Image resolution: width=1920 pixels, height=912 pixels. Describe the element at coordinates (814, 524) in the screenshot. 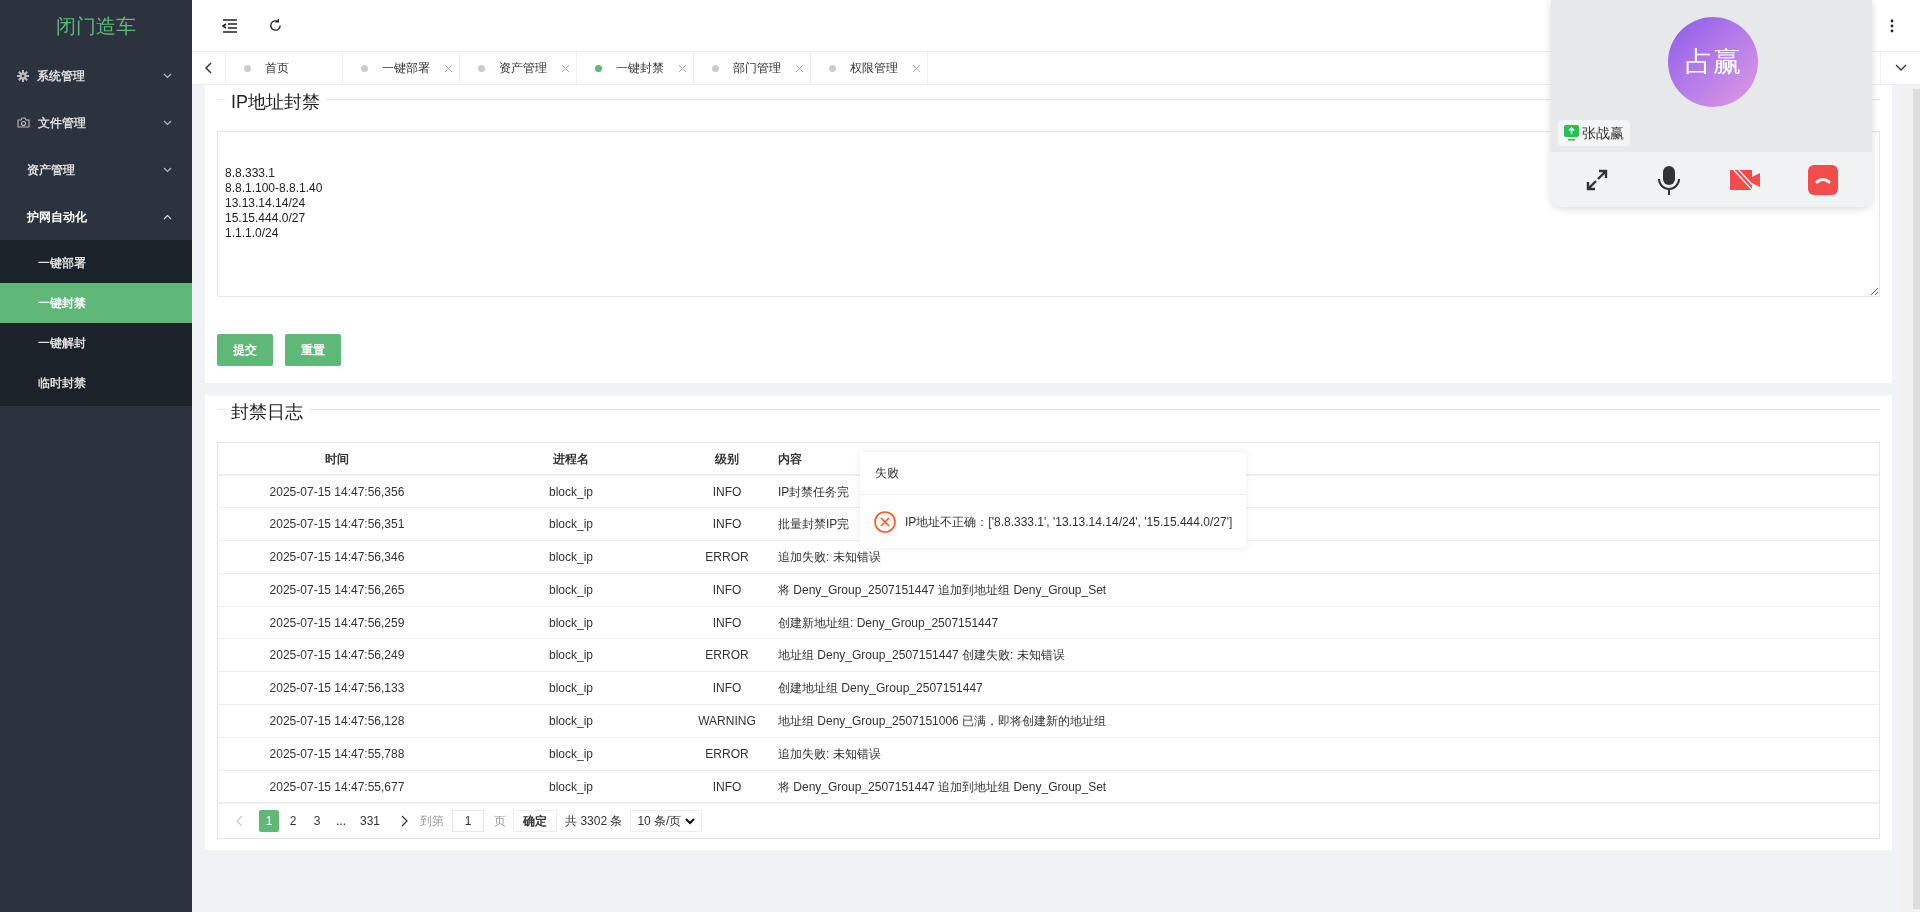

I see `table-cell: 批量封禁IP完` at that location.